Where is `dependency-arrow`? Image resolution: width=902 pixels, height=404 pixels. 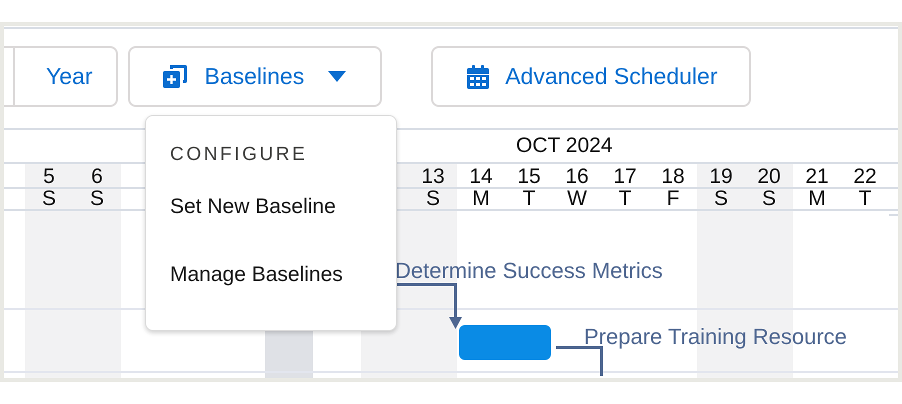
dependency-arrow is located at coordinates (428, 307).